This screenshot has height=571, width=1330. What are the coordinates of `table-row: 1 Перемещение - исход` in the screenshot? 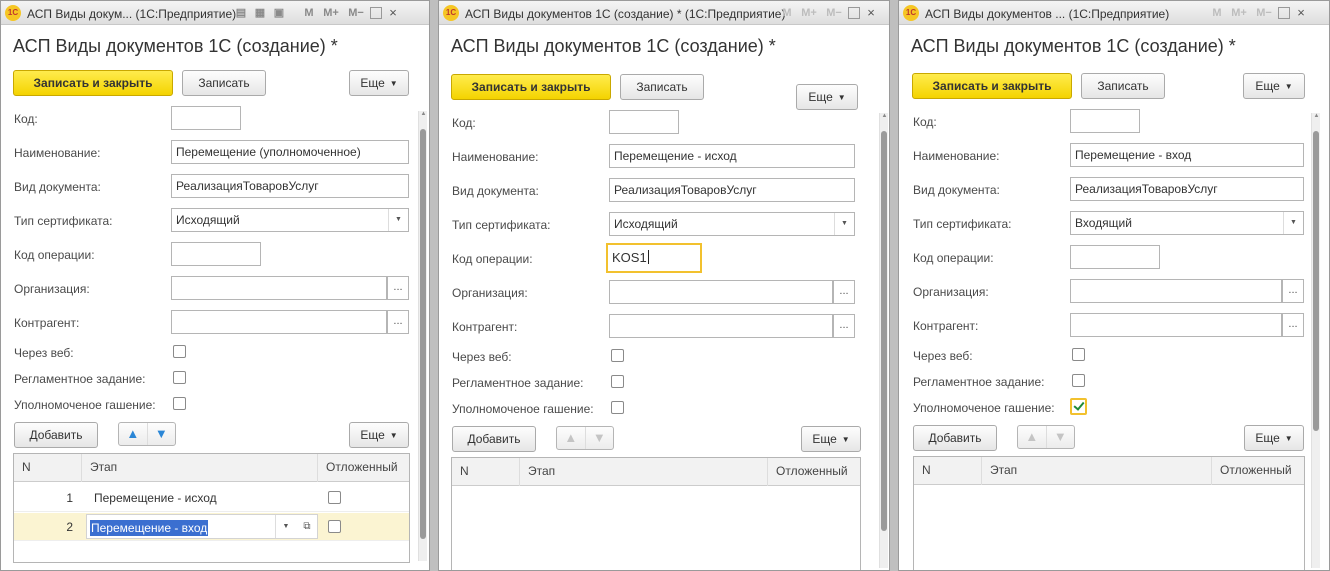 It's located at (211, 498).